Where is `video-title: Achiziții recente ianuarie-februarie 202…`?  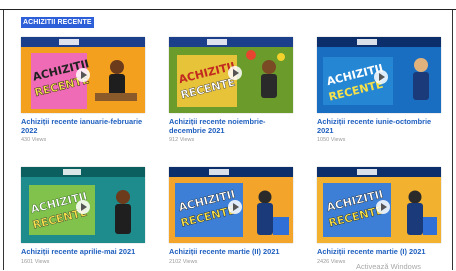
video-title: Achiziții recente ianuarie-februarie 202… is located at coordinates (86, 126).